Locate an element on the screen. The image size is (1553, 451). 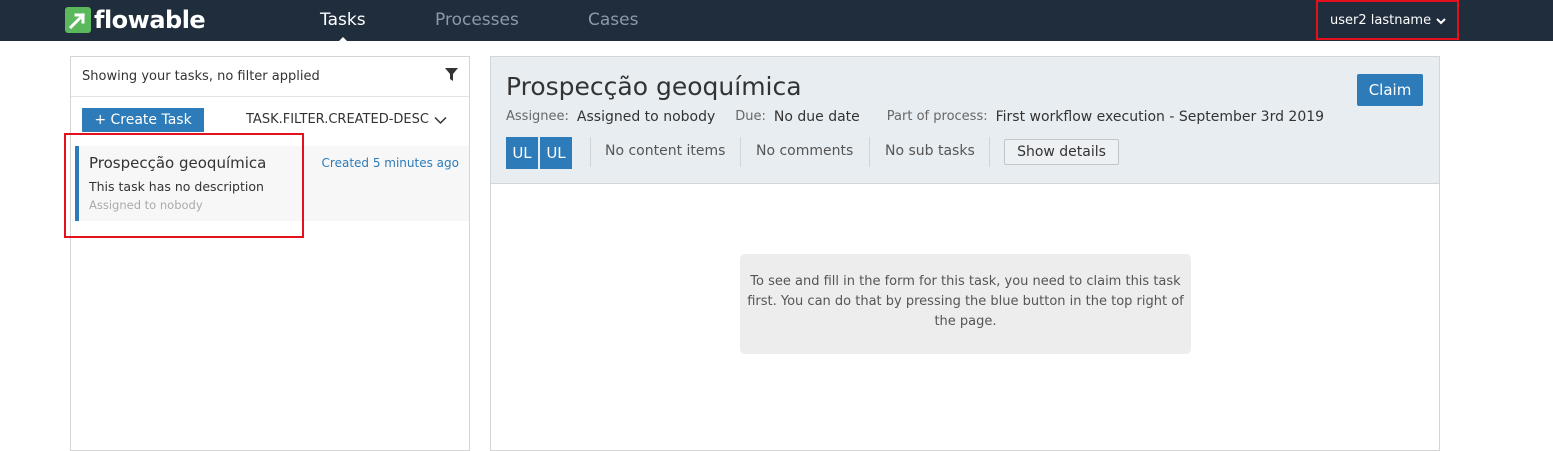
show-details-button: Show details is located at coordinates (1061, 152).